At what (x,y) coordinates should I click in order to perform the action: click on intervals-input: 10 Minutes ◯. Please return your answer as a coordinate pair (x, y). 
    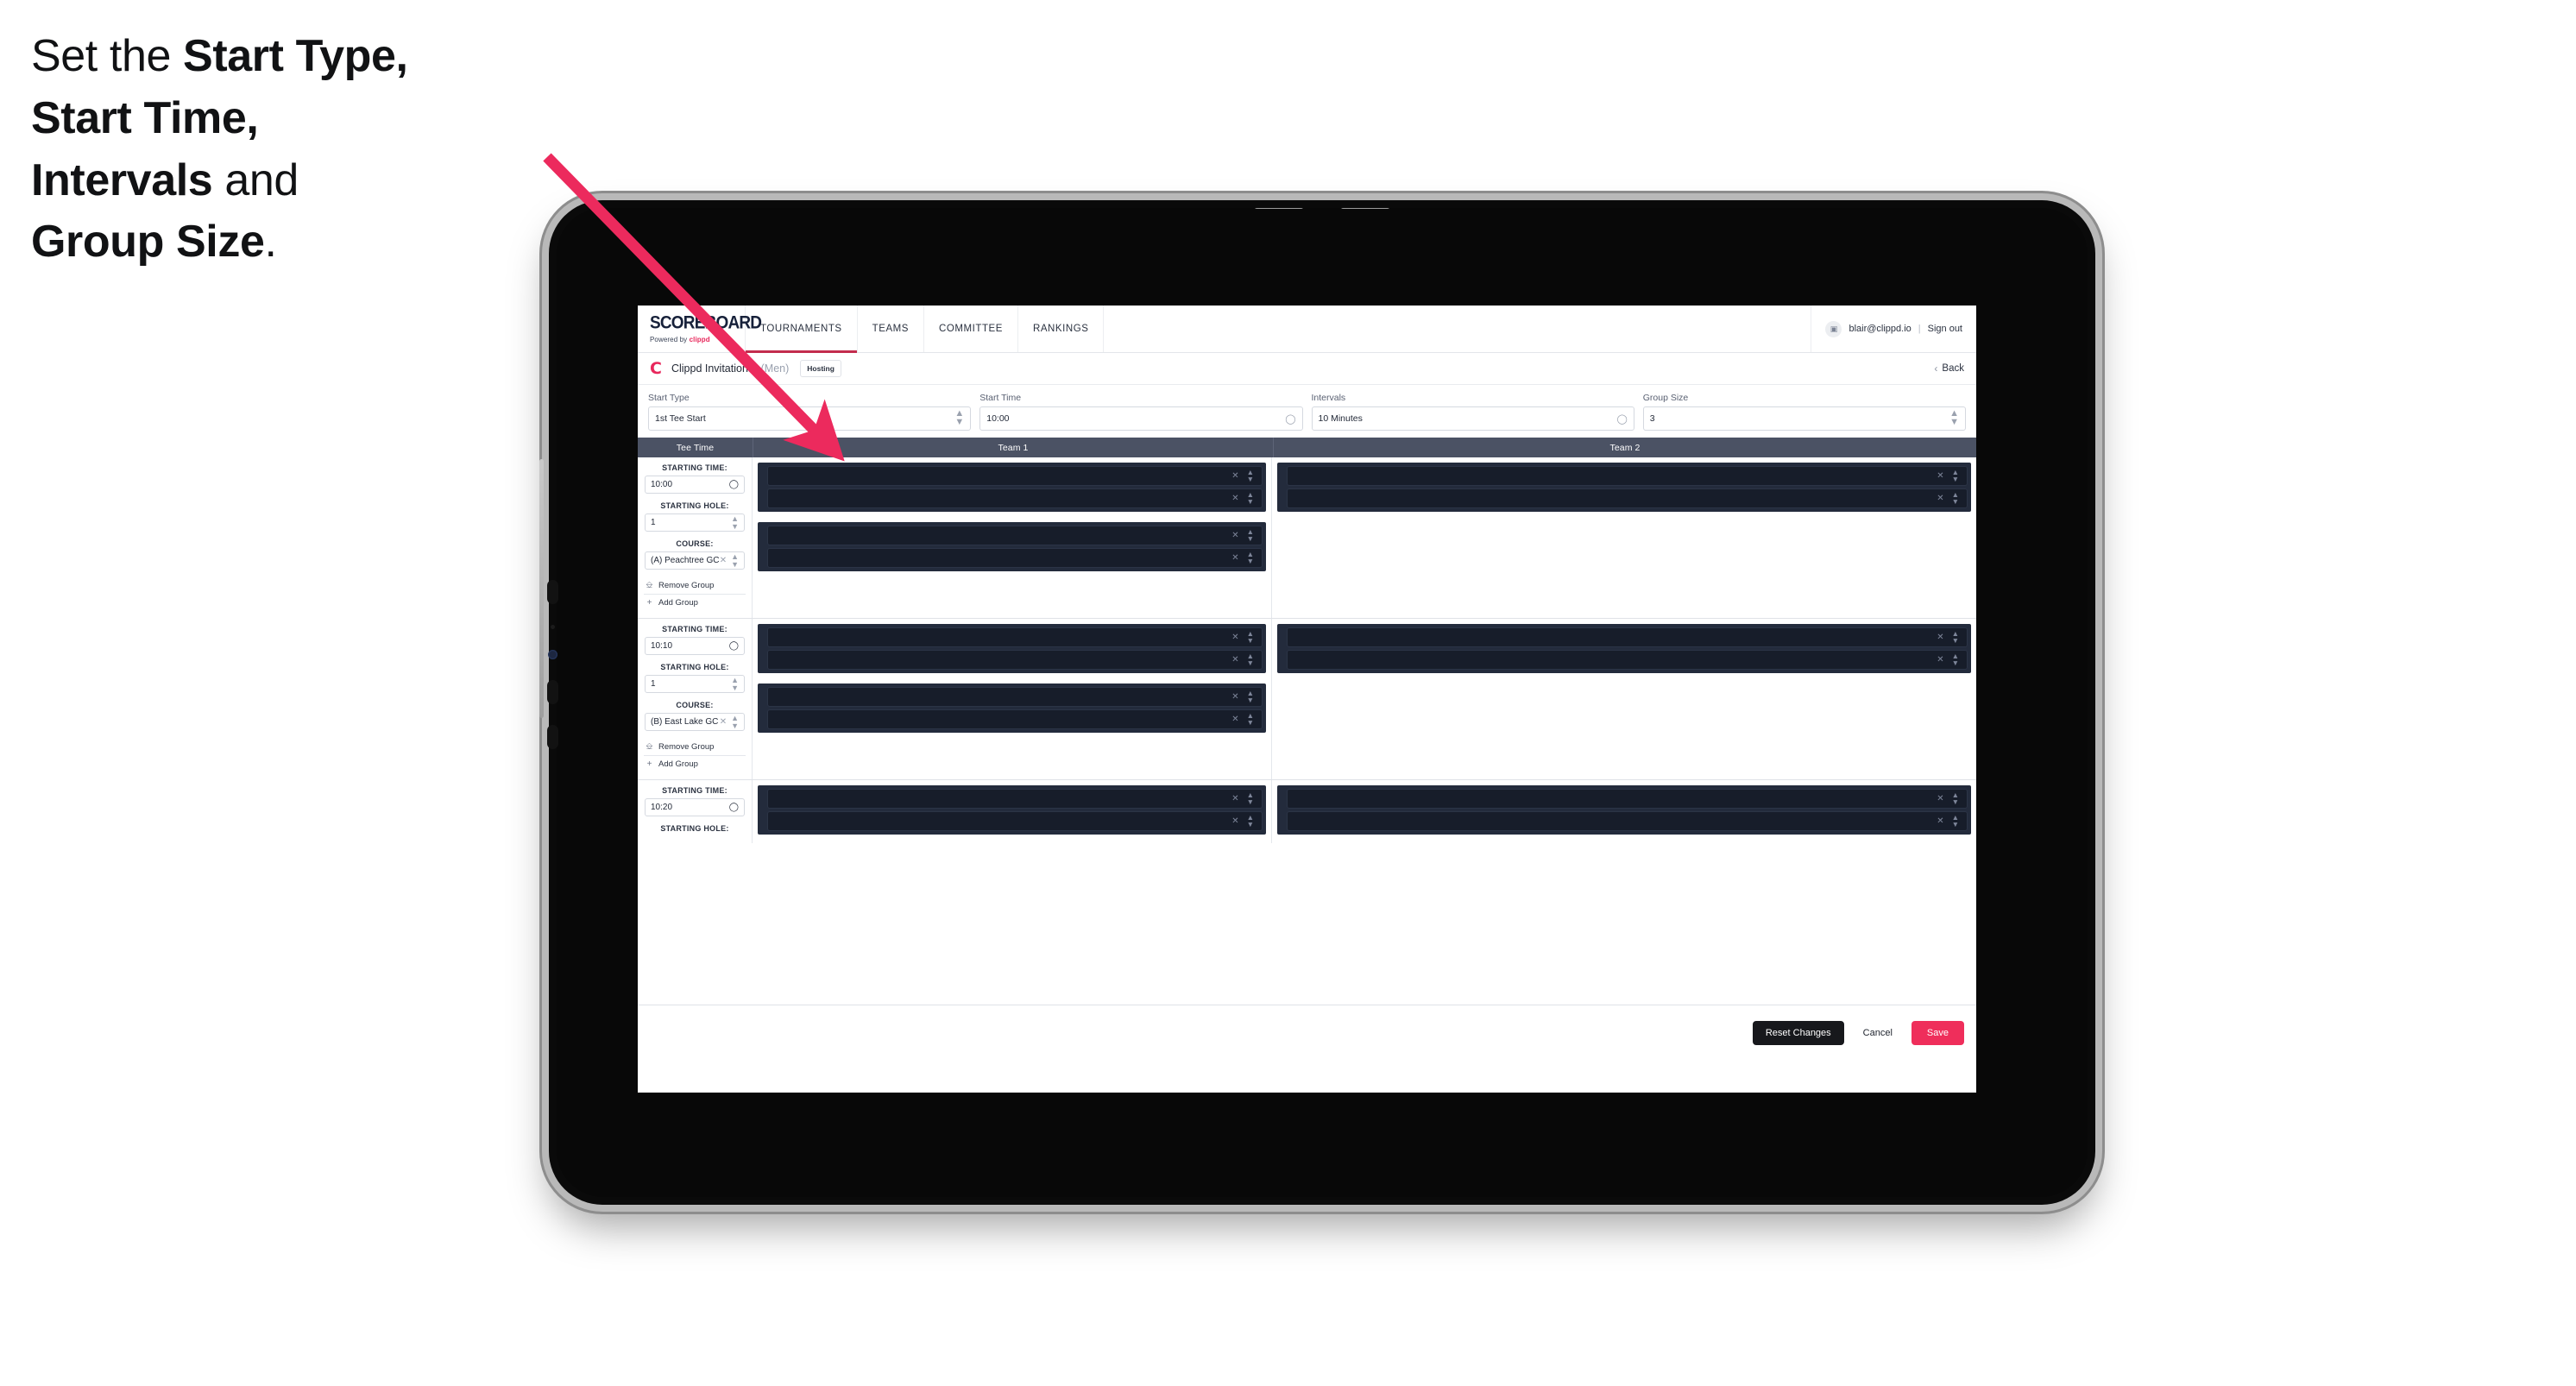
    Looking at the image, I should click on (1472, 418).